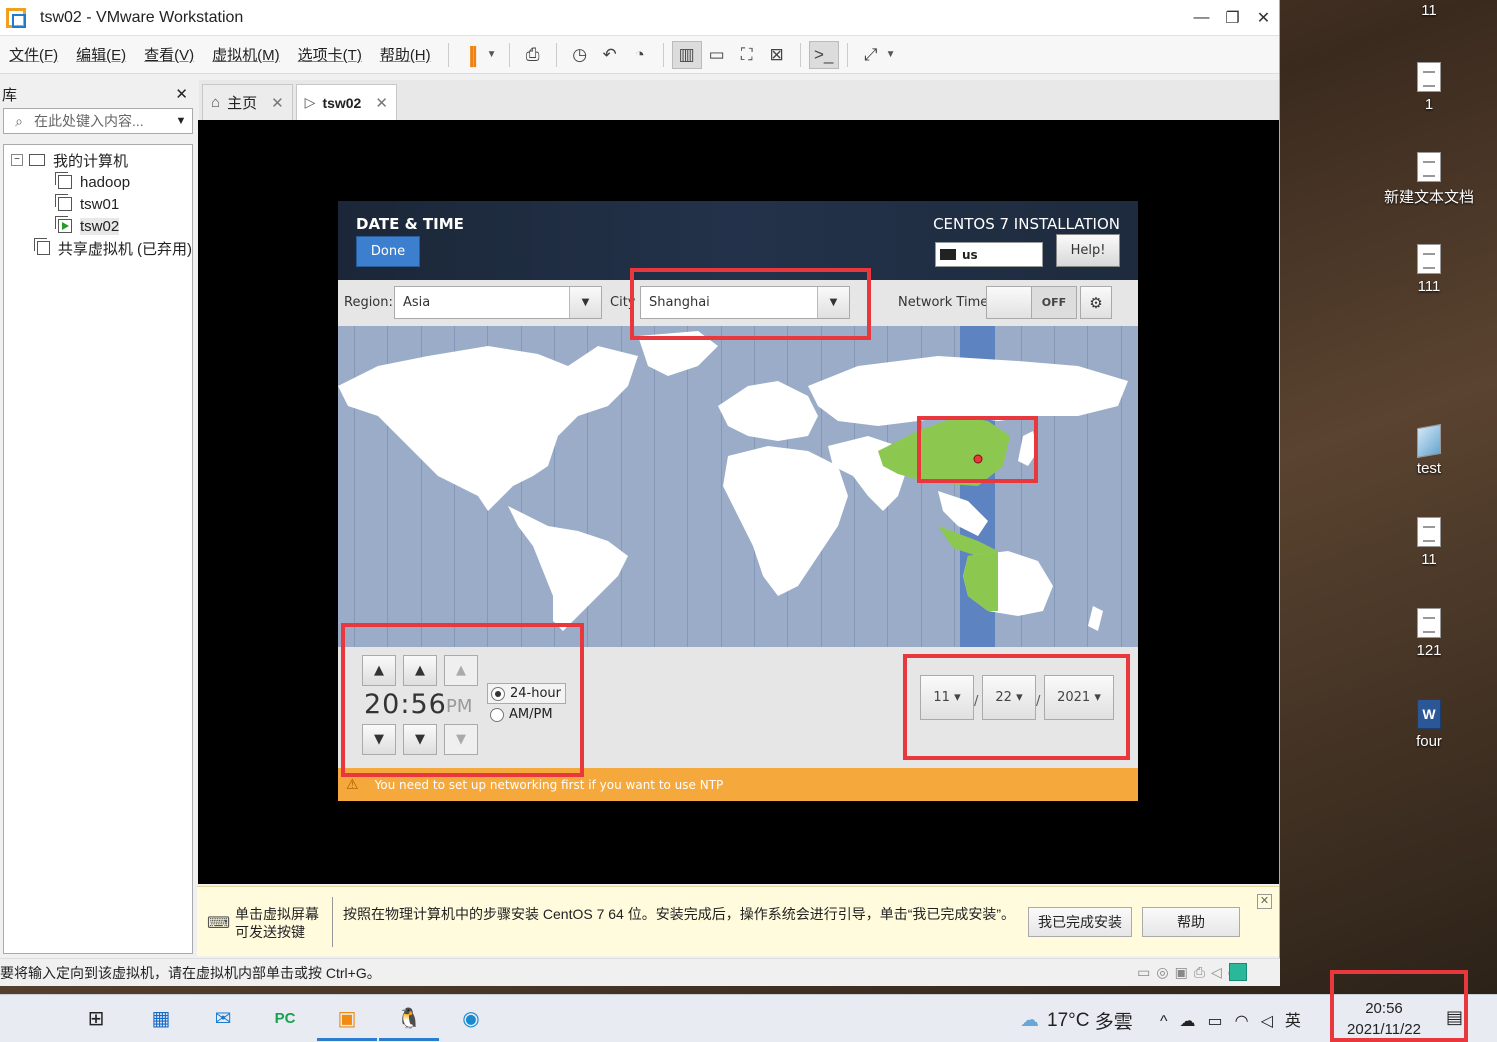 Image resolution: width=1497 pixels, height=1042 pixels. Describe the element at coordinates (1088, 250) in the screenshot. I see `help-button: Help!` at that location.